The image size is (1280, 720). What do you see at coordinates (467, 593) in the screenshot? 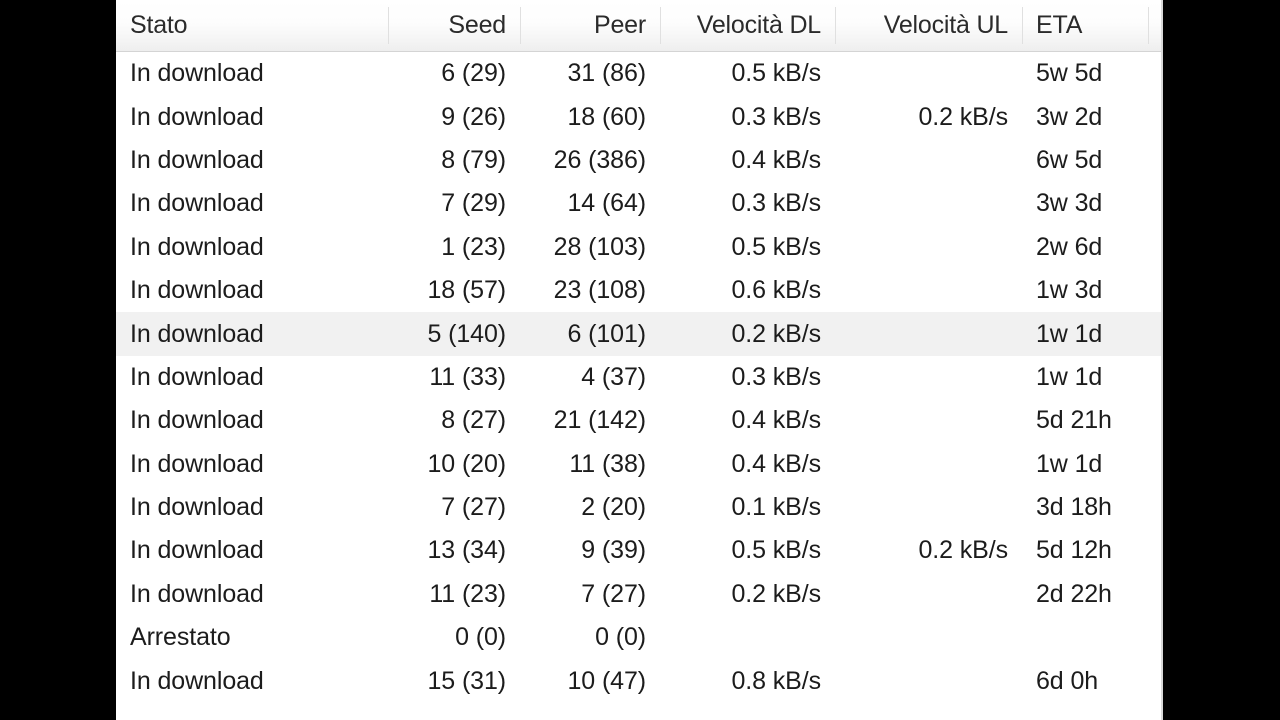
I see `cell-seed: 11 (23)` at bounding box center [467, 593].